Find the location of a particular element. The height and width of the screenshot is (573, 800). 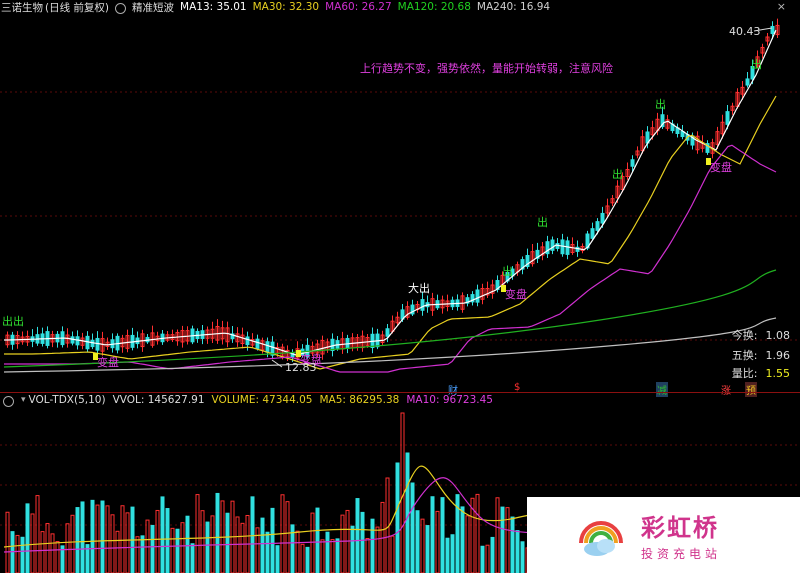

watermark-title: 彩虹桥 is located at coordinates (680, 528).